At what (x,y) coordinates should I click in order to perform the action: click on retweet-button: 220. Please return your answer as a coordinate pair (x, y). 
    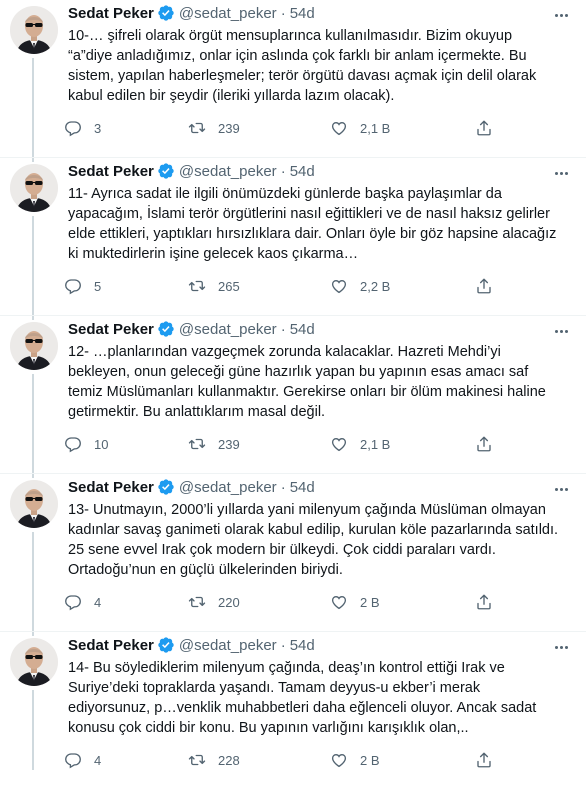
    Looking at the image, I should click on (214, 602).